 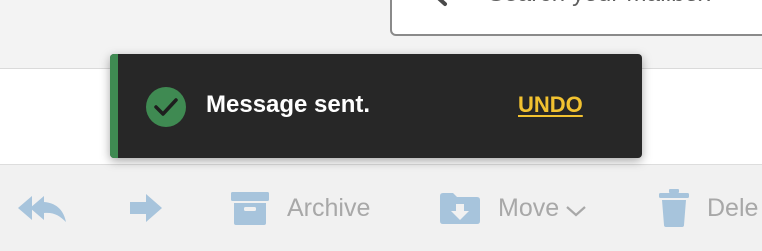 What do you see at coordinates (550, 105) in the screenshot?
I see `undo-link: UNDO` at bounding box center [550, 105].